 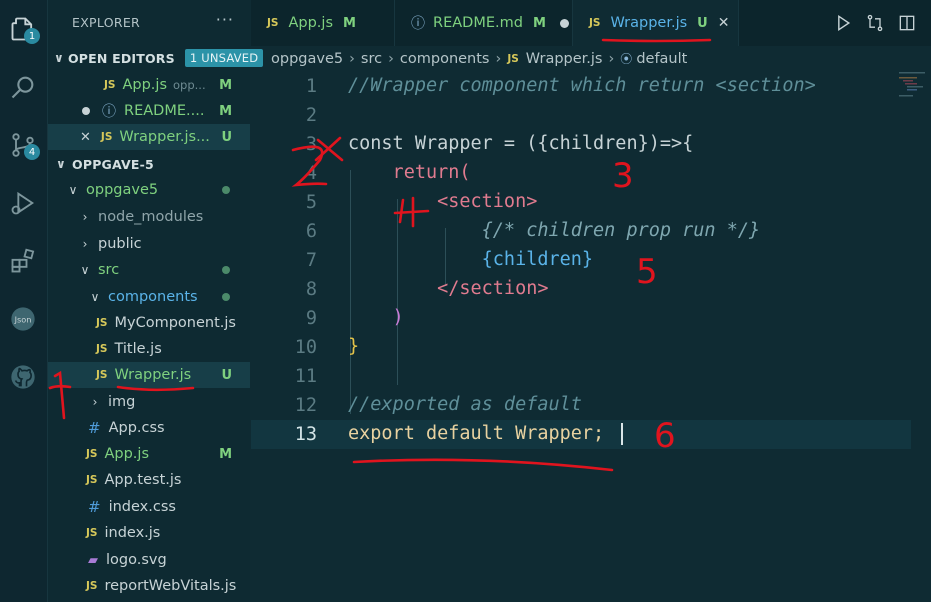 What do you see at coordinates (149, 454) in the screenshot?
I see `tree-file: JS App.js M` at bounding box center [149, 454].